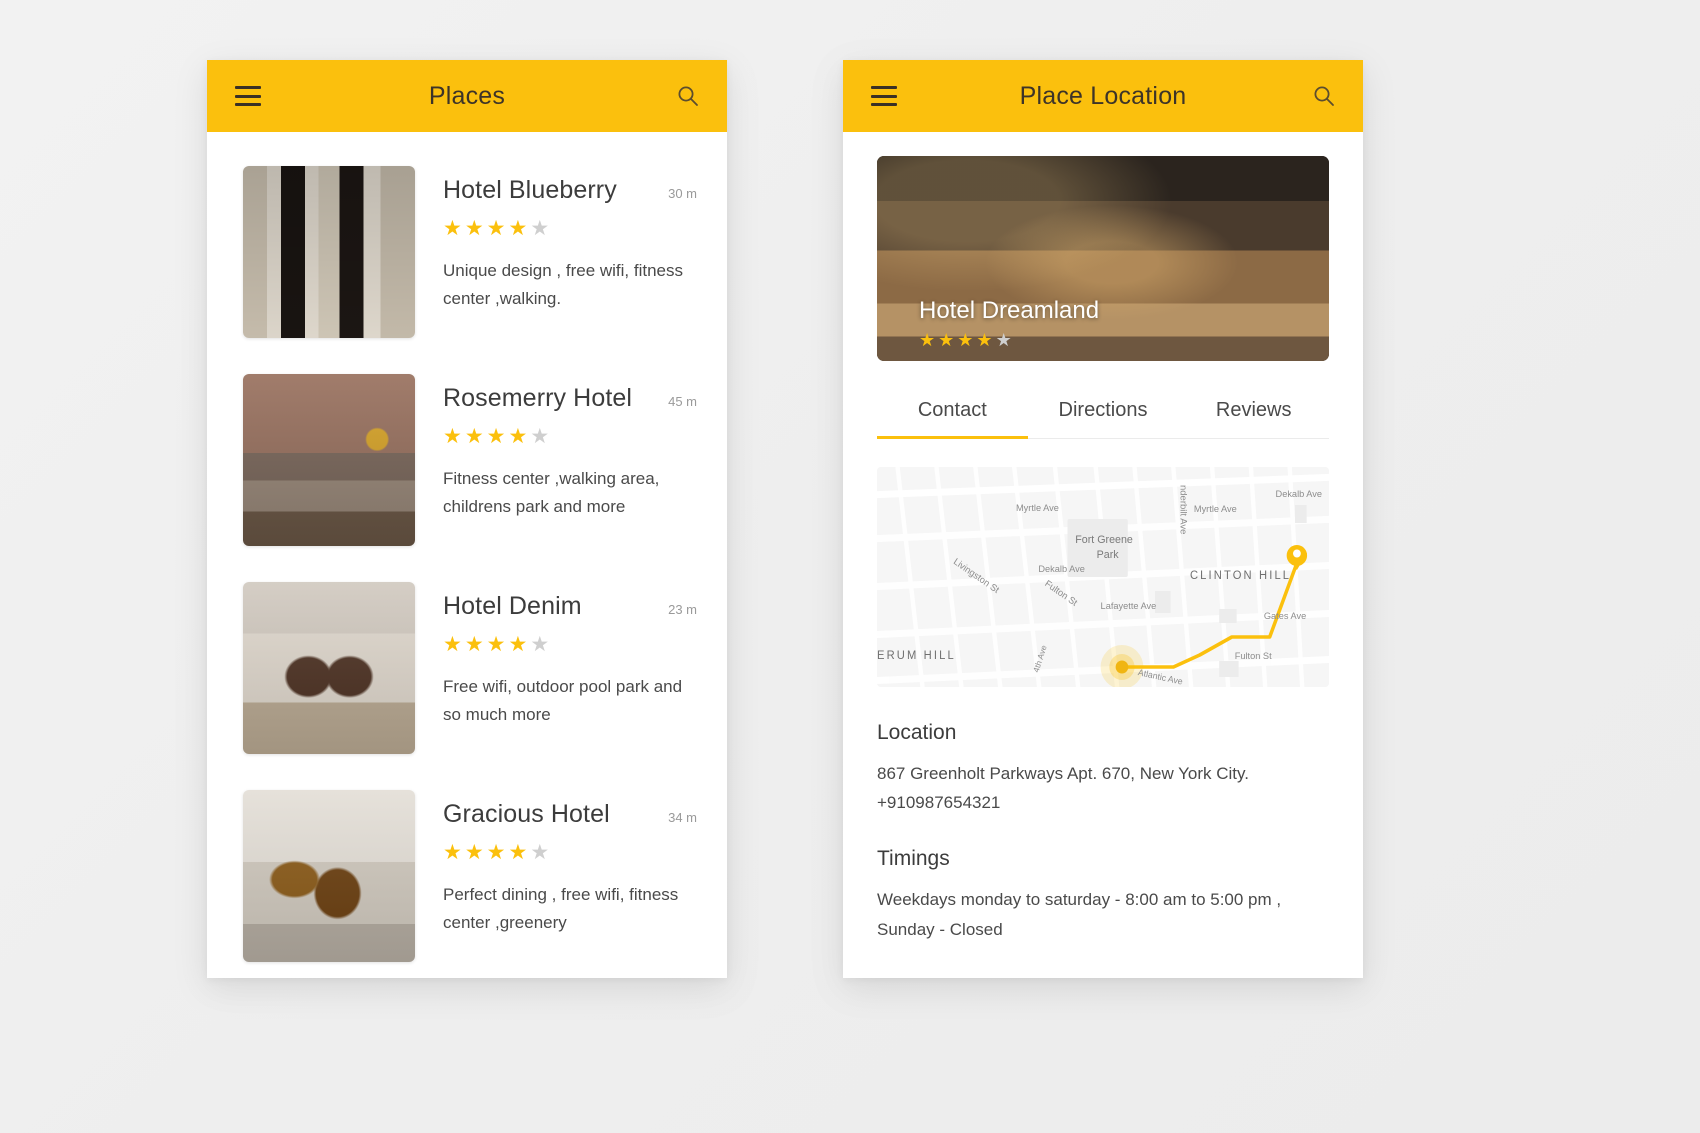 This screenshot has height=1133, width=1700. What do you see at coordinates (682, 817) in the screenshot?
I see `place-distance: 34 m` at bounding box center [682, 817].